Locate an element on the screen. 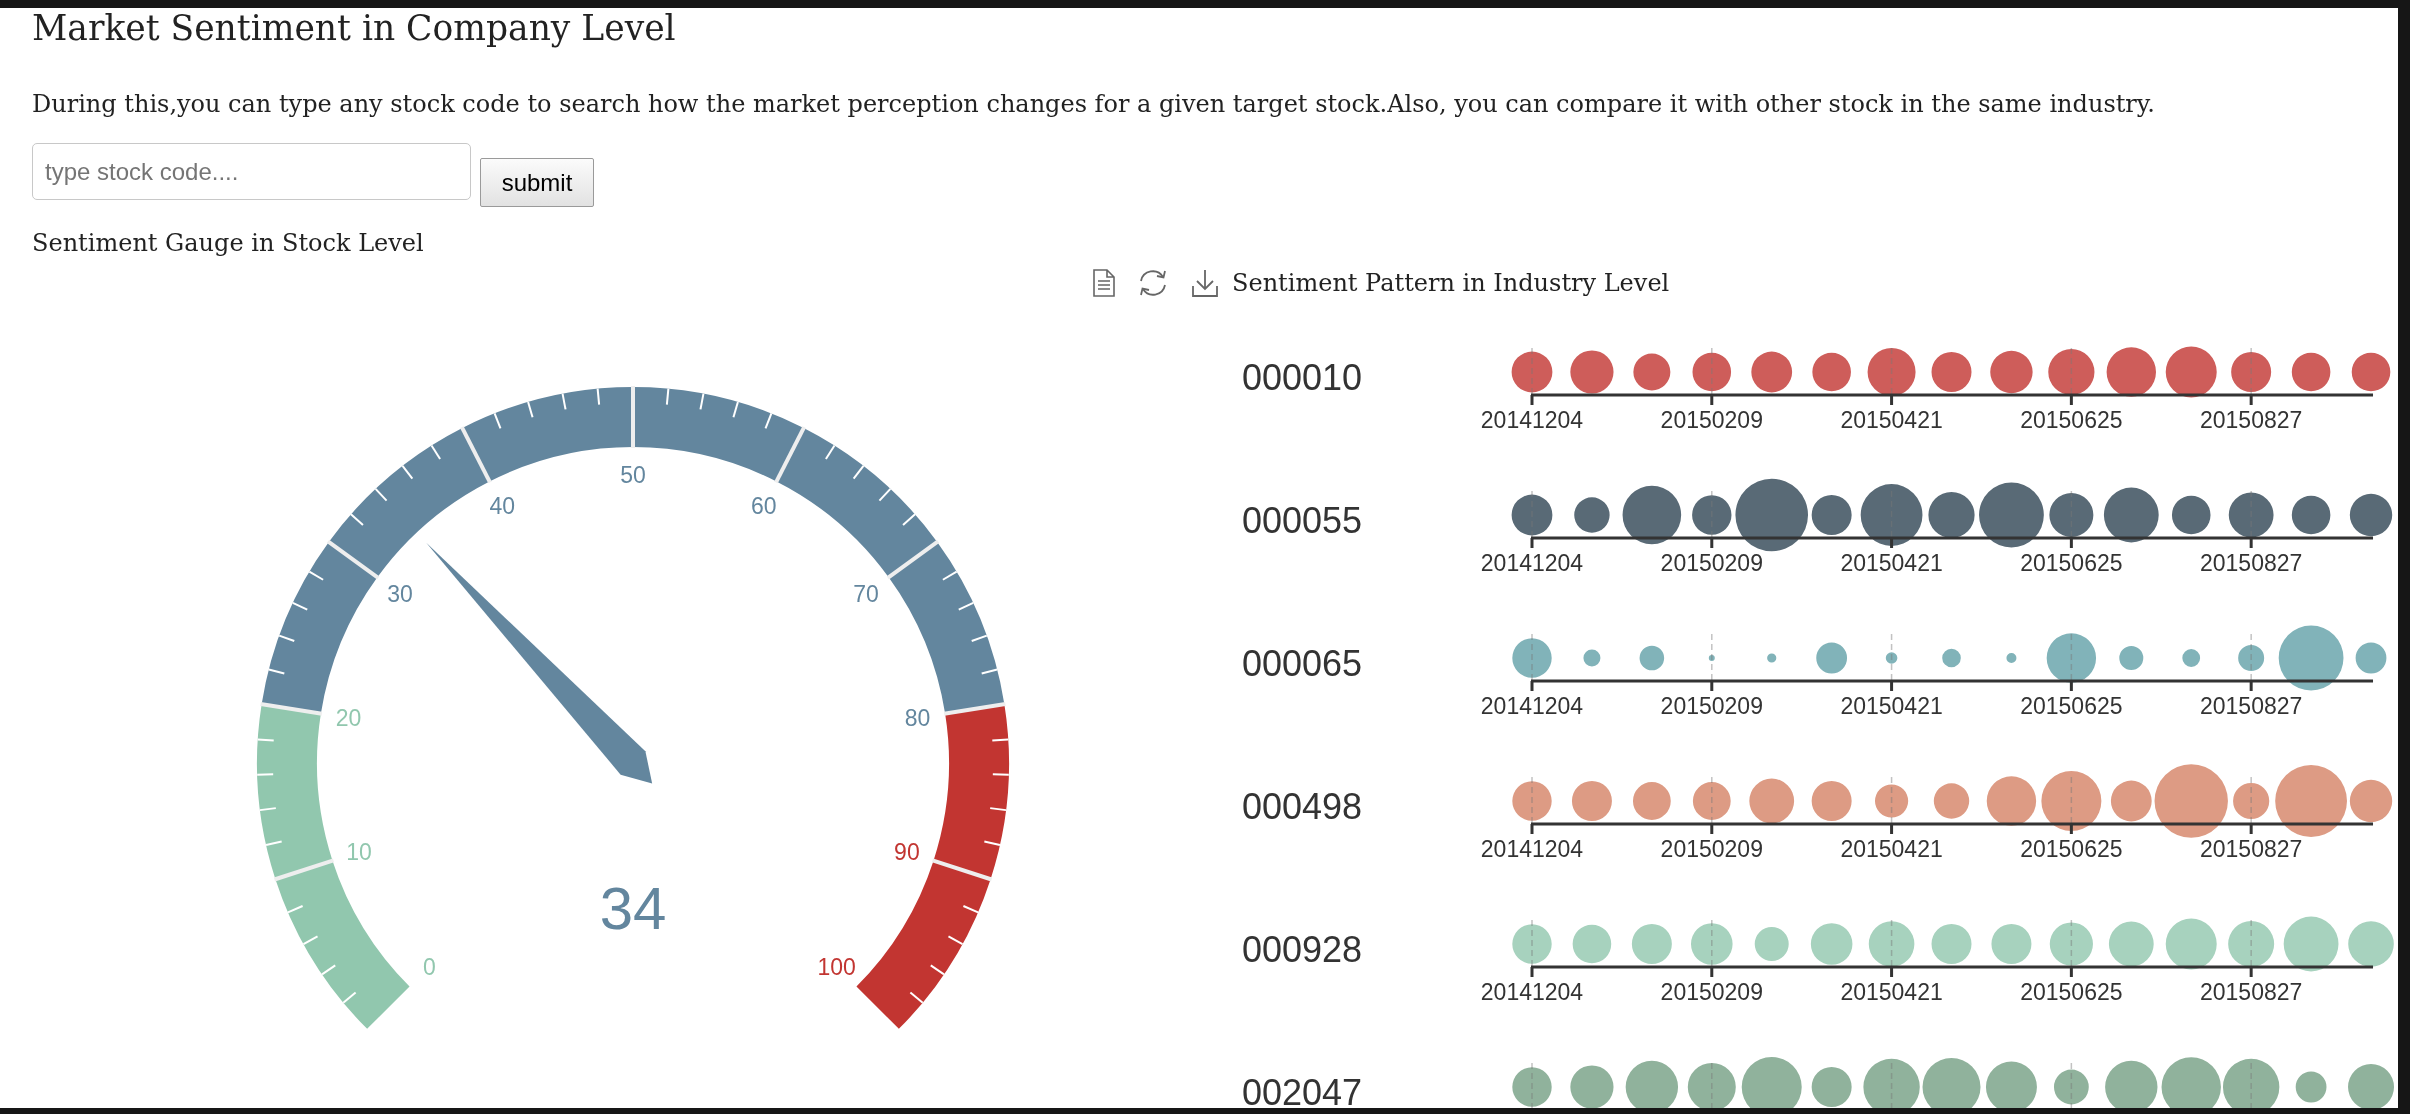 The width and height of the screenshot is (2410, 1114). gauge-tick-label: 10 is located at coordinates (359, 852).